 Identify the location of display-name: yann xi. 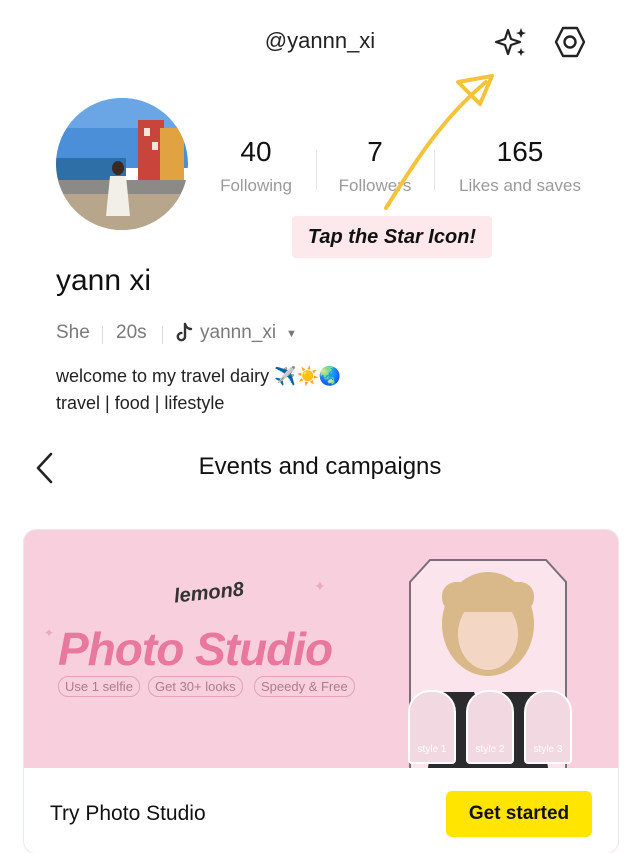
(104, 280).